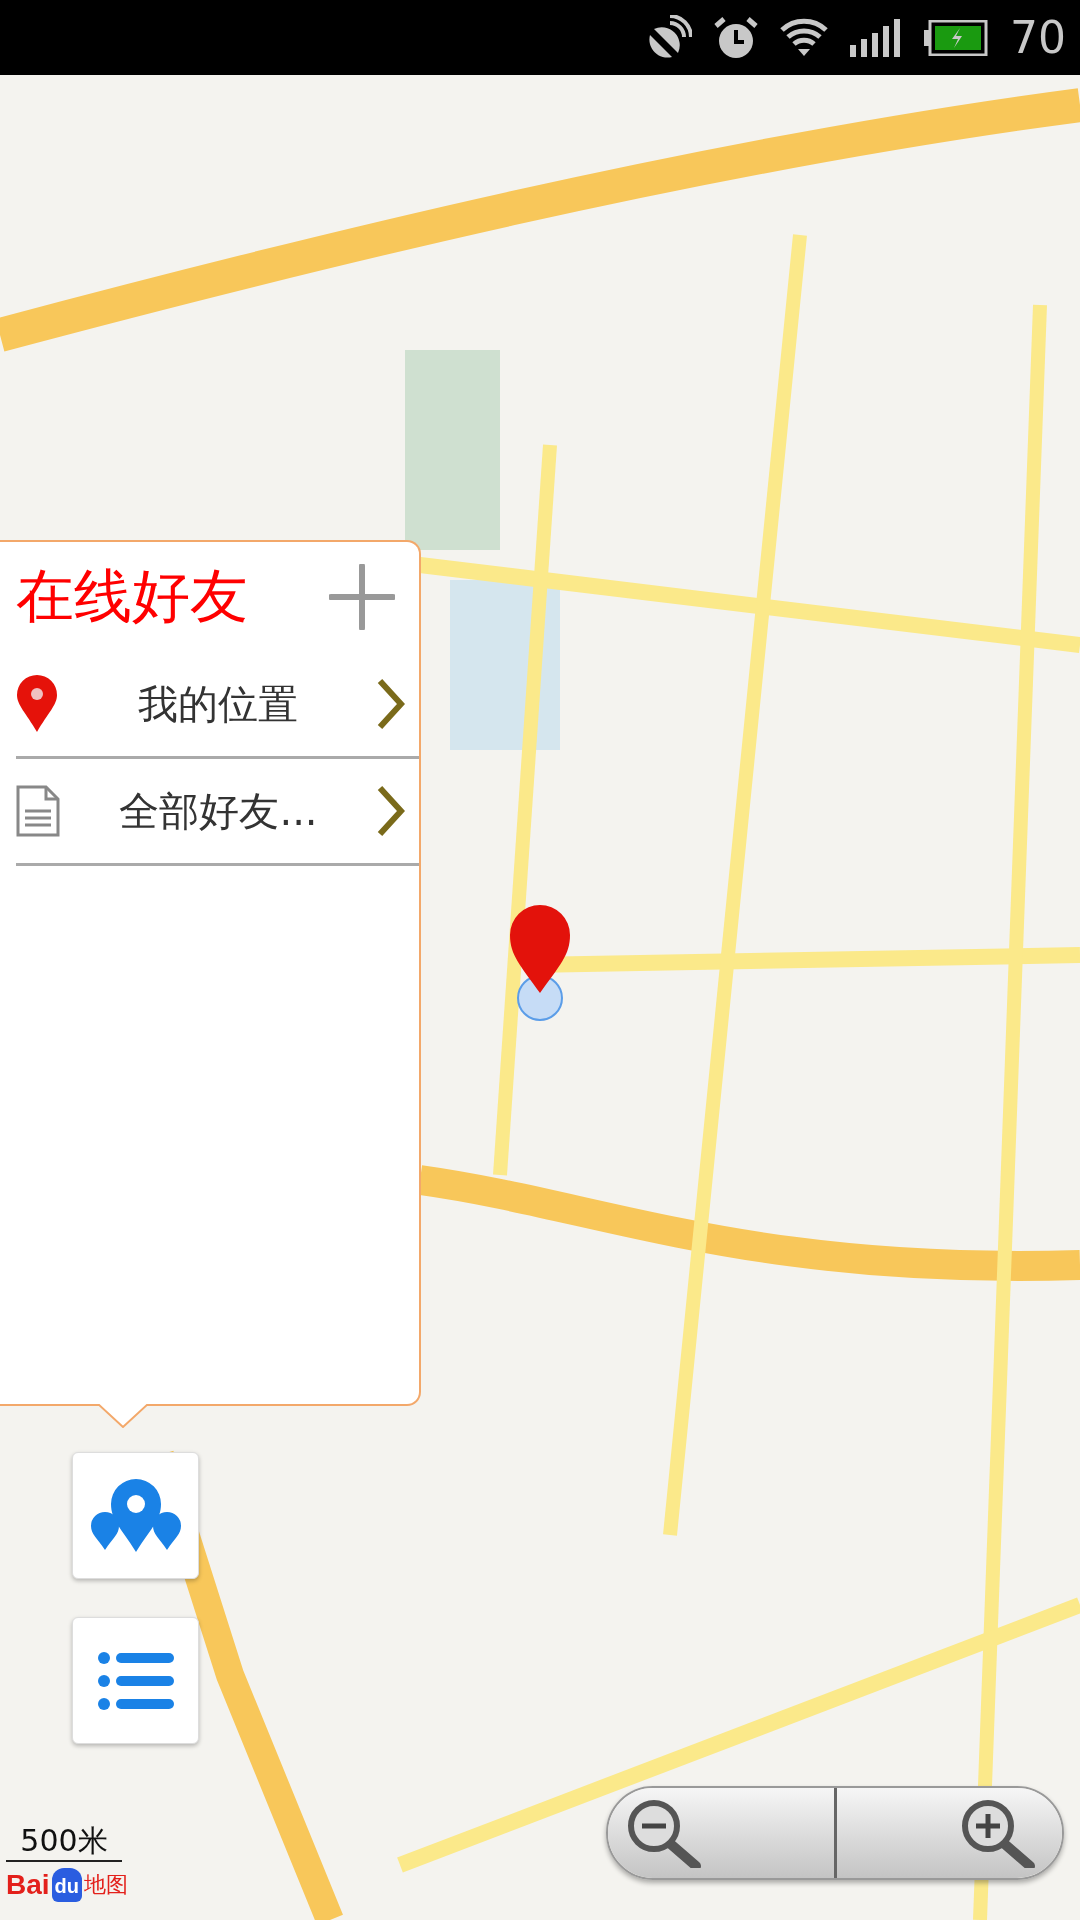 The image size is (1080, 1920). Describe the element at coordinates (956, 37) in the screenshot. I see `battery-charging-icon` at that location.